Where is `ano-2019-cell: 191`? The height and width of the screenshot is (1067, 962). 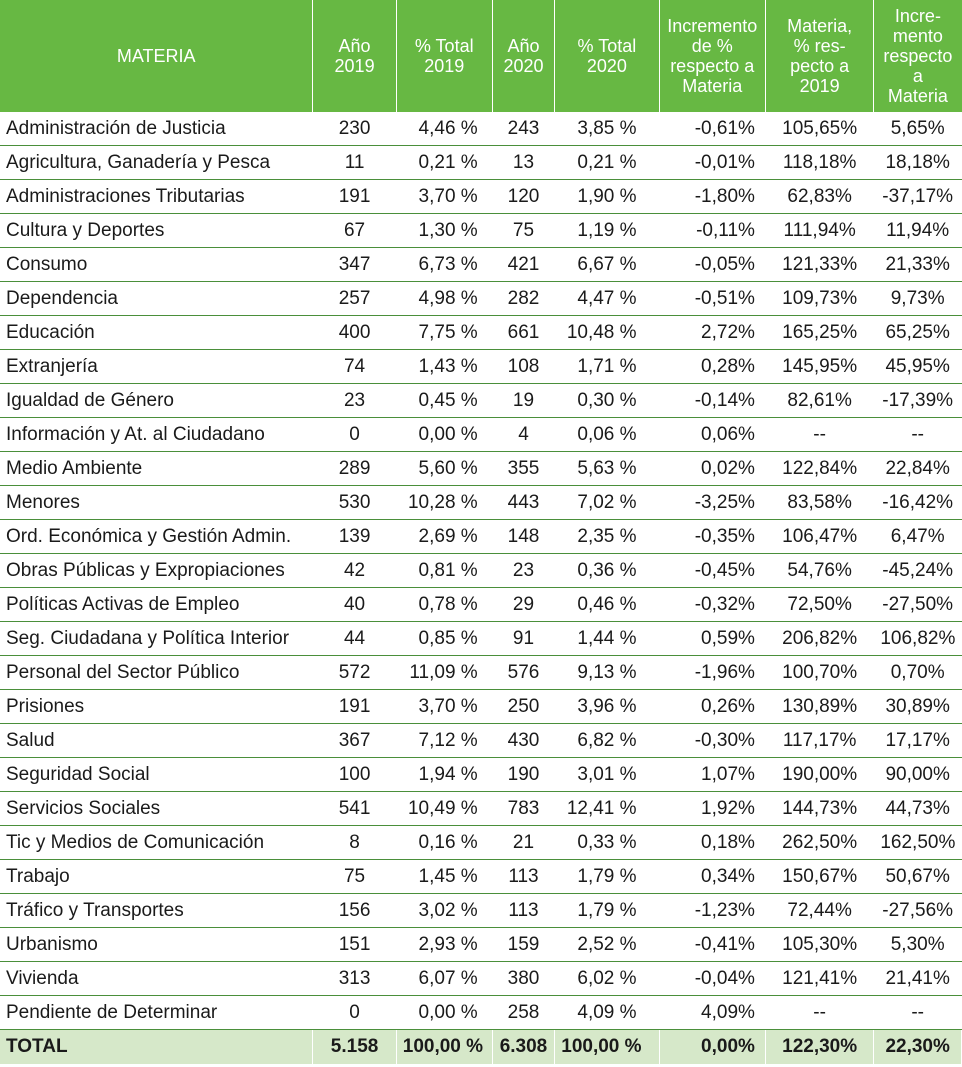 ano-2019-cell: 191 is located at coordinates (354, 706).